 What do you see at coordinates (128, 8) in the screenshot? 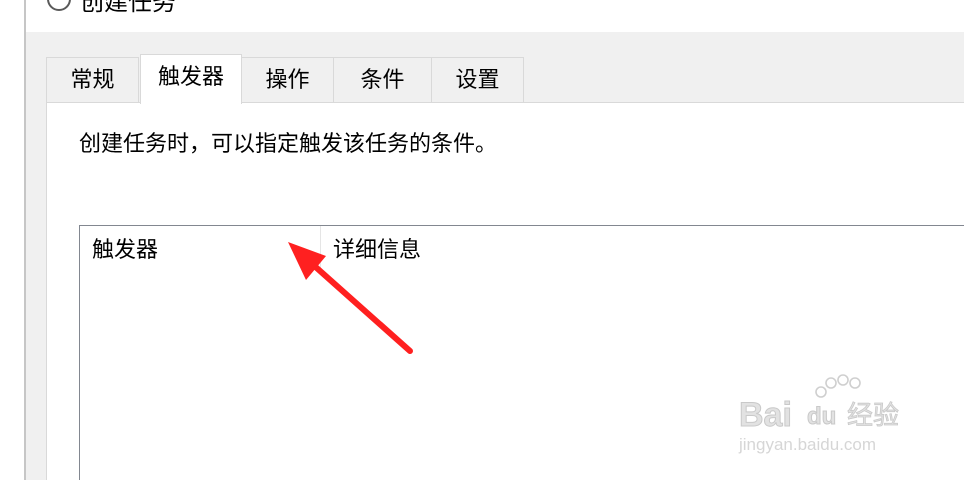
I see `window-title: 创建任务` at bounding box center [128, 8].